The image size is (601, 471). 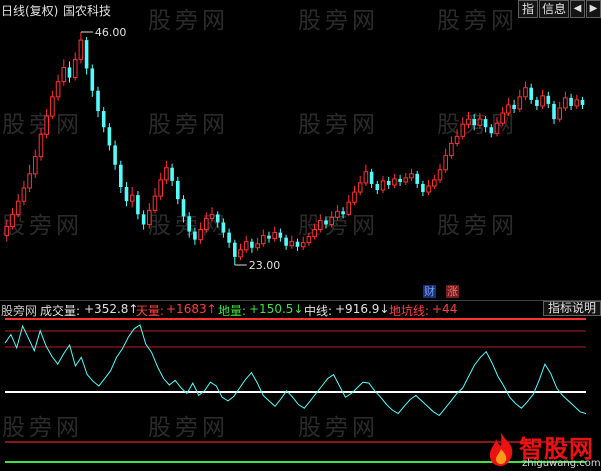 What do you see at coordinates (87, 11) in the screenshot?
I see `stock-name: 国农科技` at bounding box center [87, 11].